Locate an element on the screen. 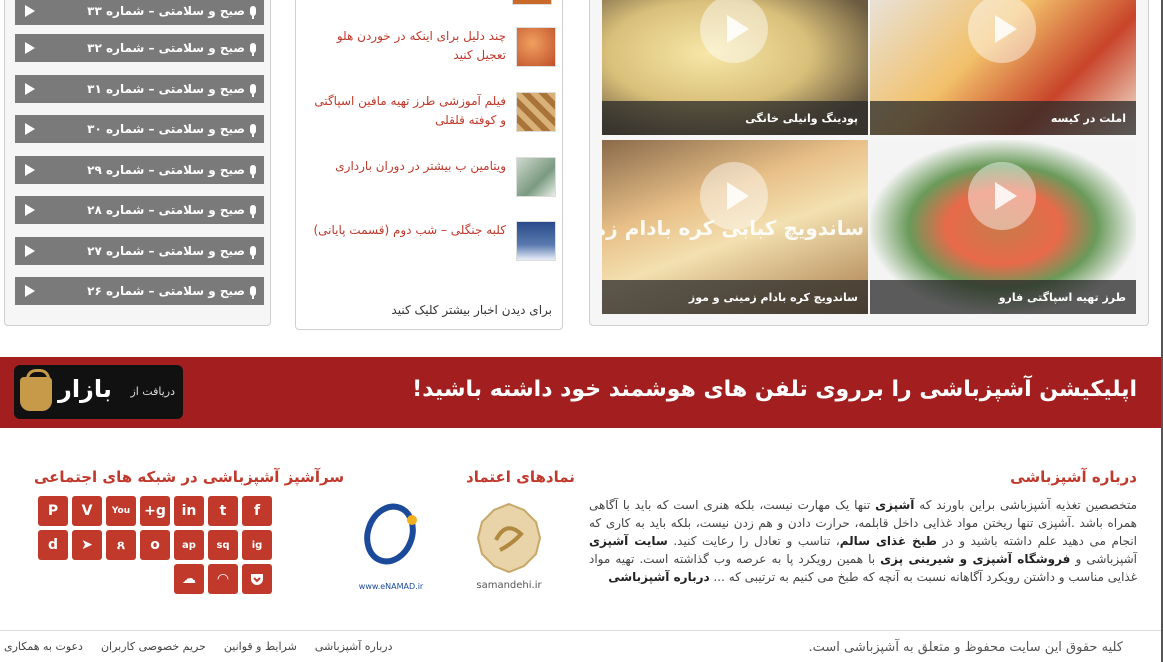 The width and height of the screenshot is (1163, 662). news-title: ویتامین ب بیشتر در دوران بارداری is located at coordinates (420, 166).